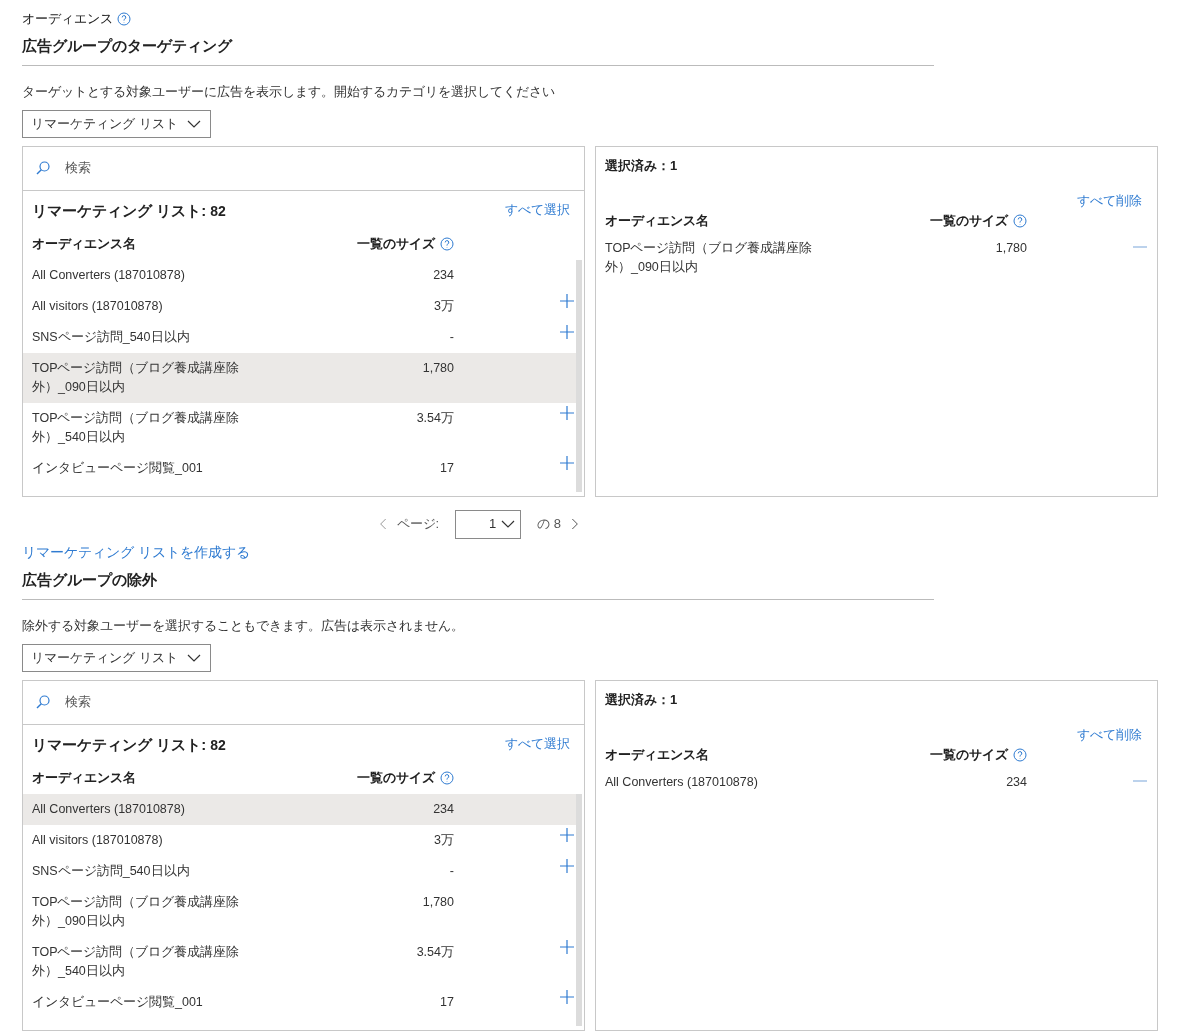  I want to click on page-dropdown: 1, so click(488, 524).